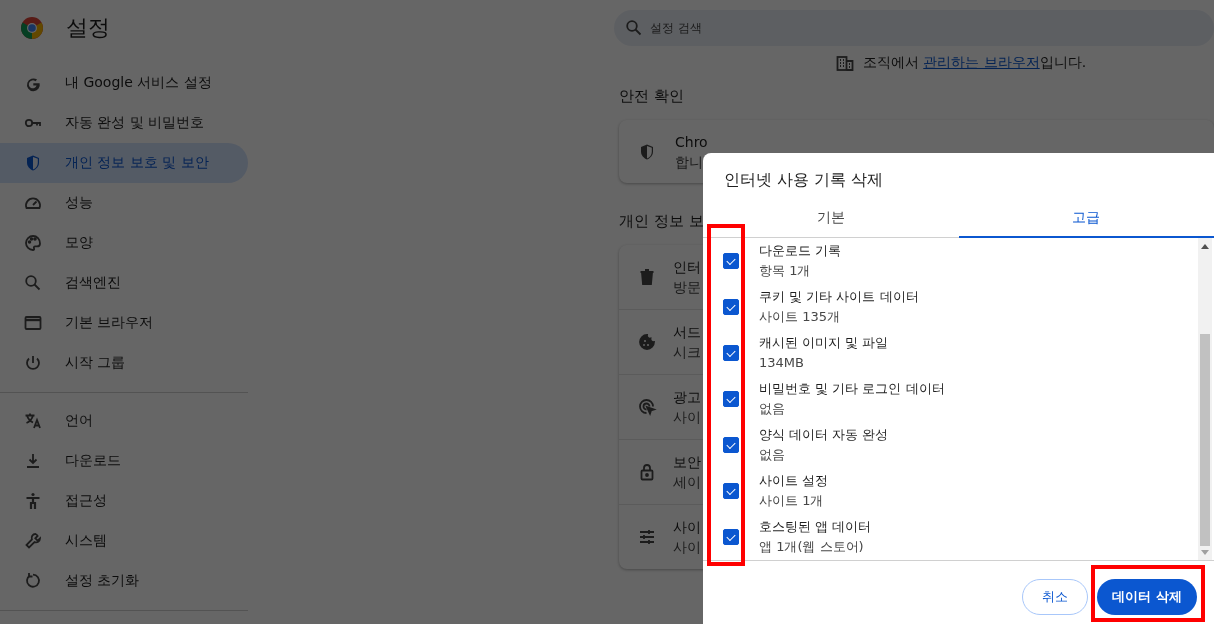  What do you see at coordinates (1205, 399) in the screenshot?
I see `scrollbar` at bounding box center [1205, 399].